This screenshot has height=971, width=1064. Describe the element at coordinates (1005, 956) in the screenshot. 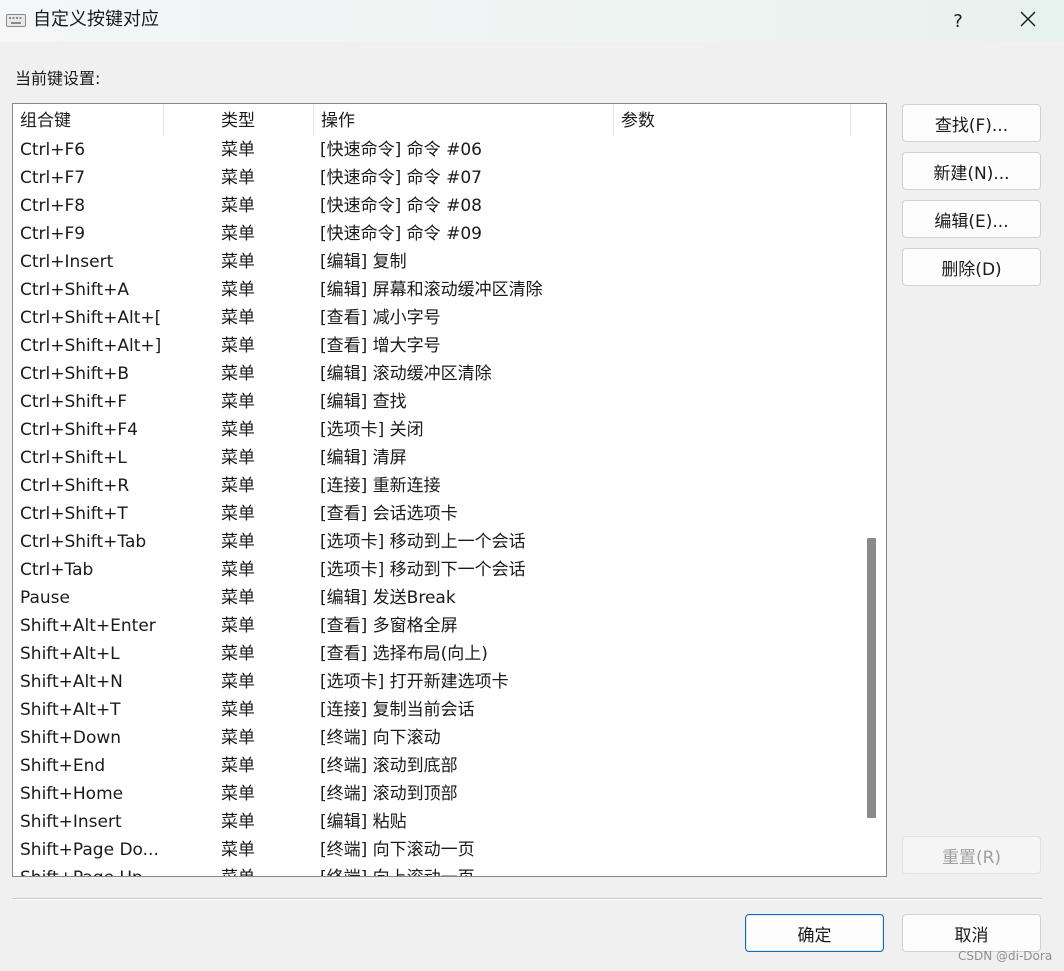

I see `watermark: CSDN @di-Dora` at that location.